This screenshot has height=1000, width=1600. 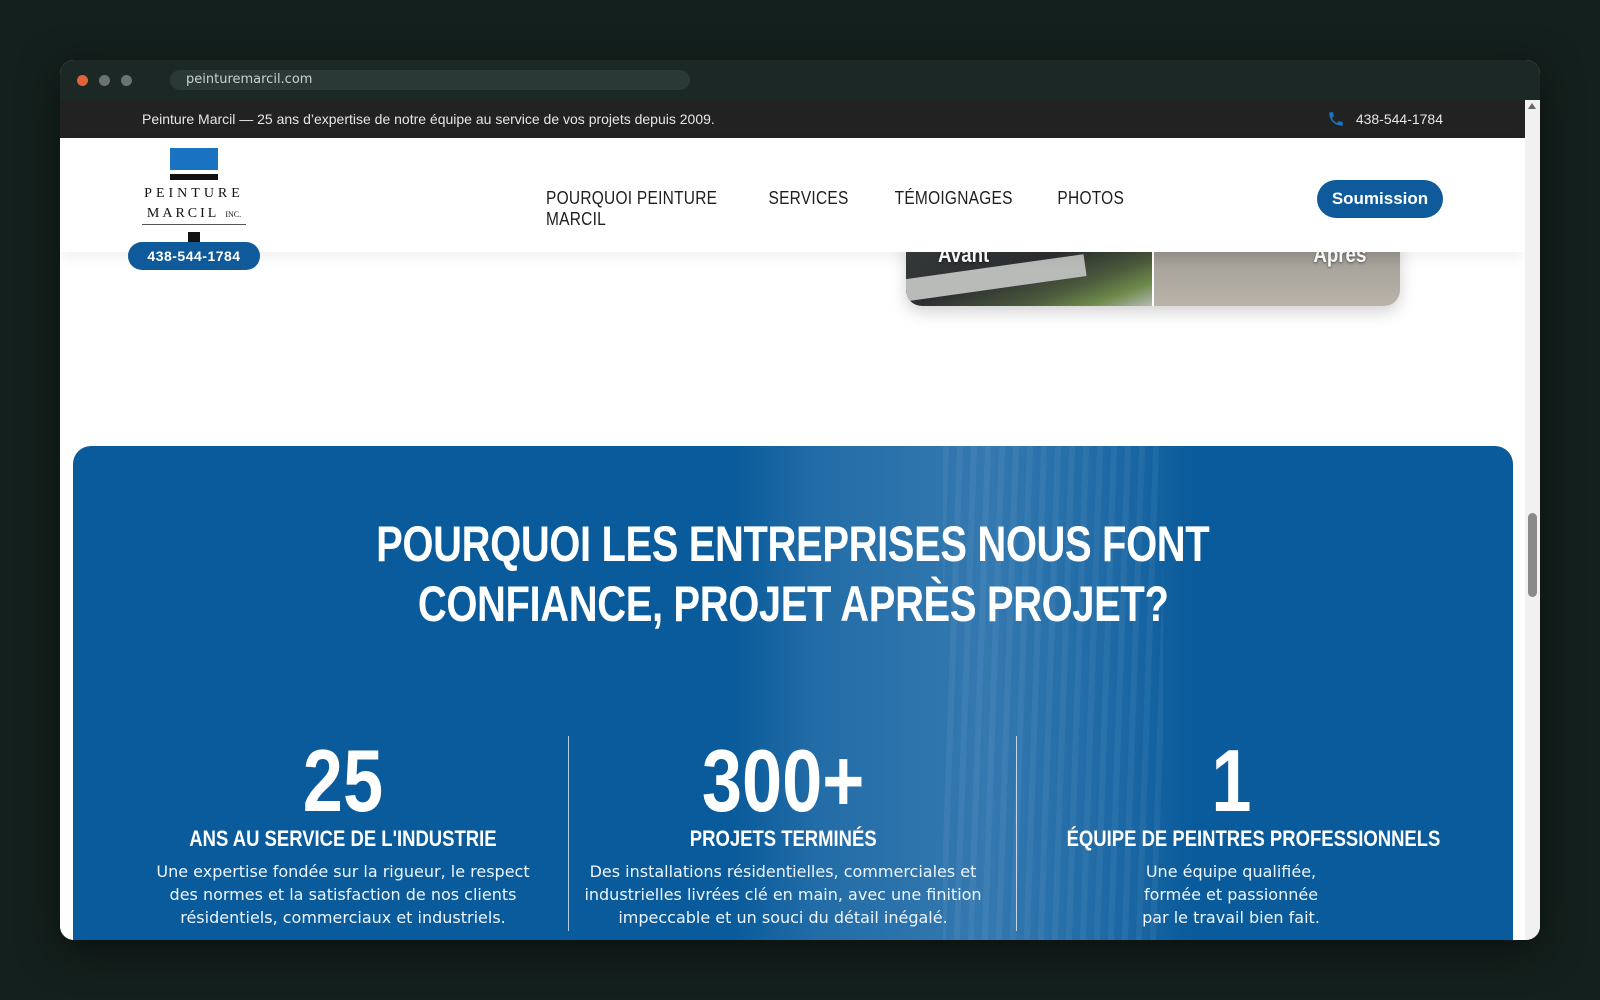 I want to click on browser-titlebar: peinturemarcil.com, so click(x=800, y=80).